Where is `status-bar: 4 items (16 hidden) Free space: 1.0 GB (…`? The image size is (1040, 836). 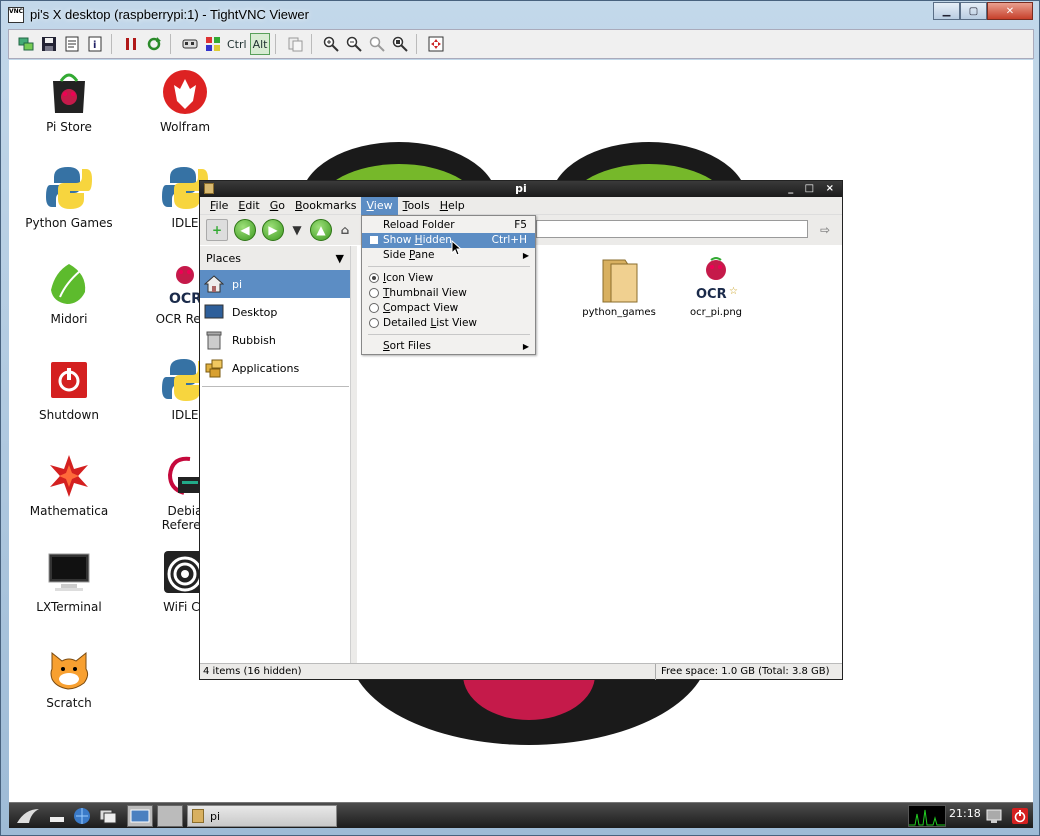
status-bar: 4 items (16 hidden) Free space: 1.0 GB (… is located at coordinates (521, 671).